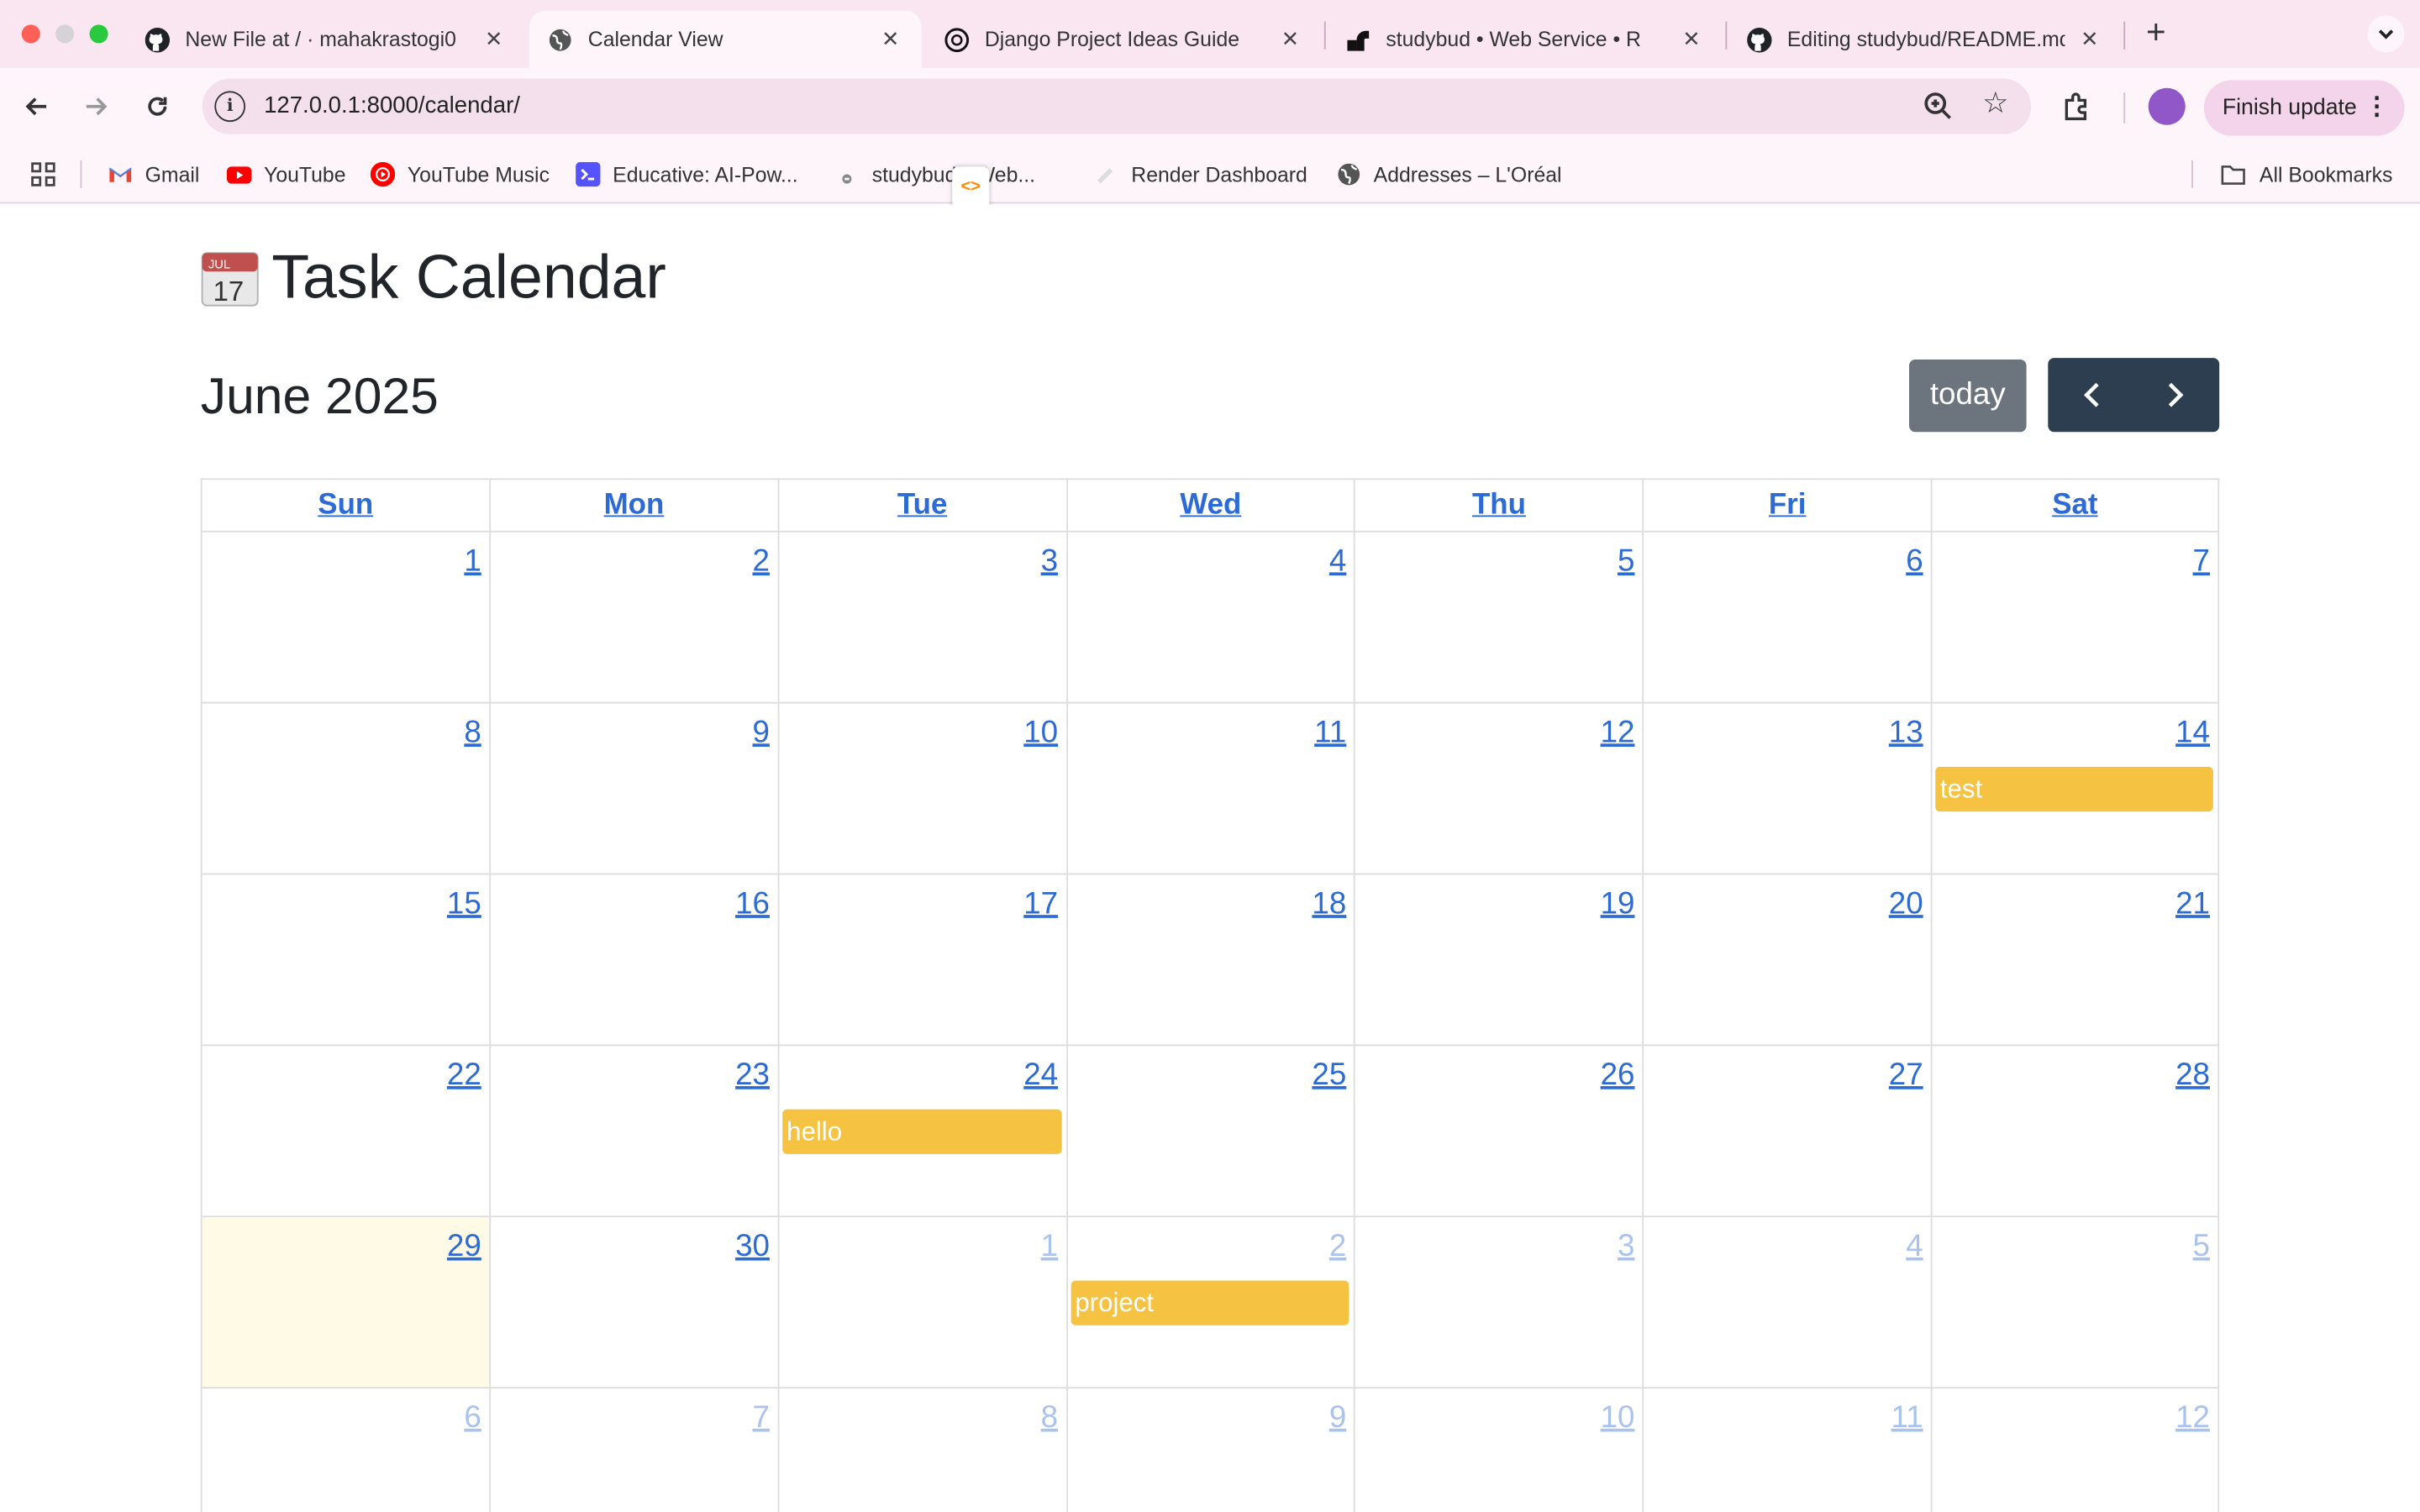 This screenshot has width=2420, height=1512. What do you see at coordinates (633, 618) in the screenshot?
I see `day-cell: 2` at bounding box center [633, 618].